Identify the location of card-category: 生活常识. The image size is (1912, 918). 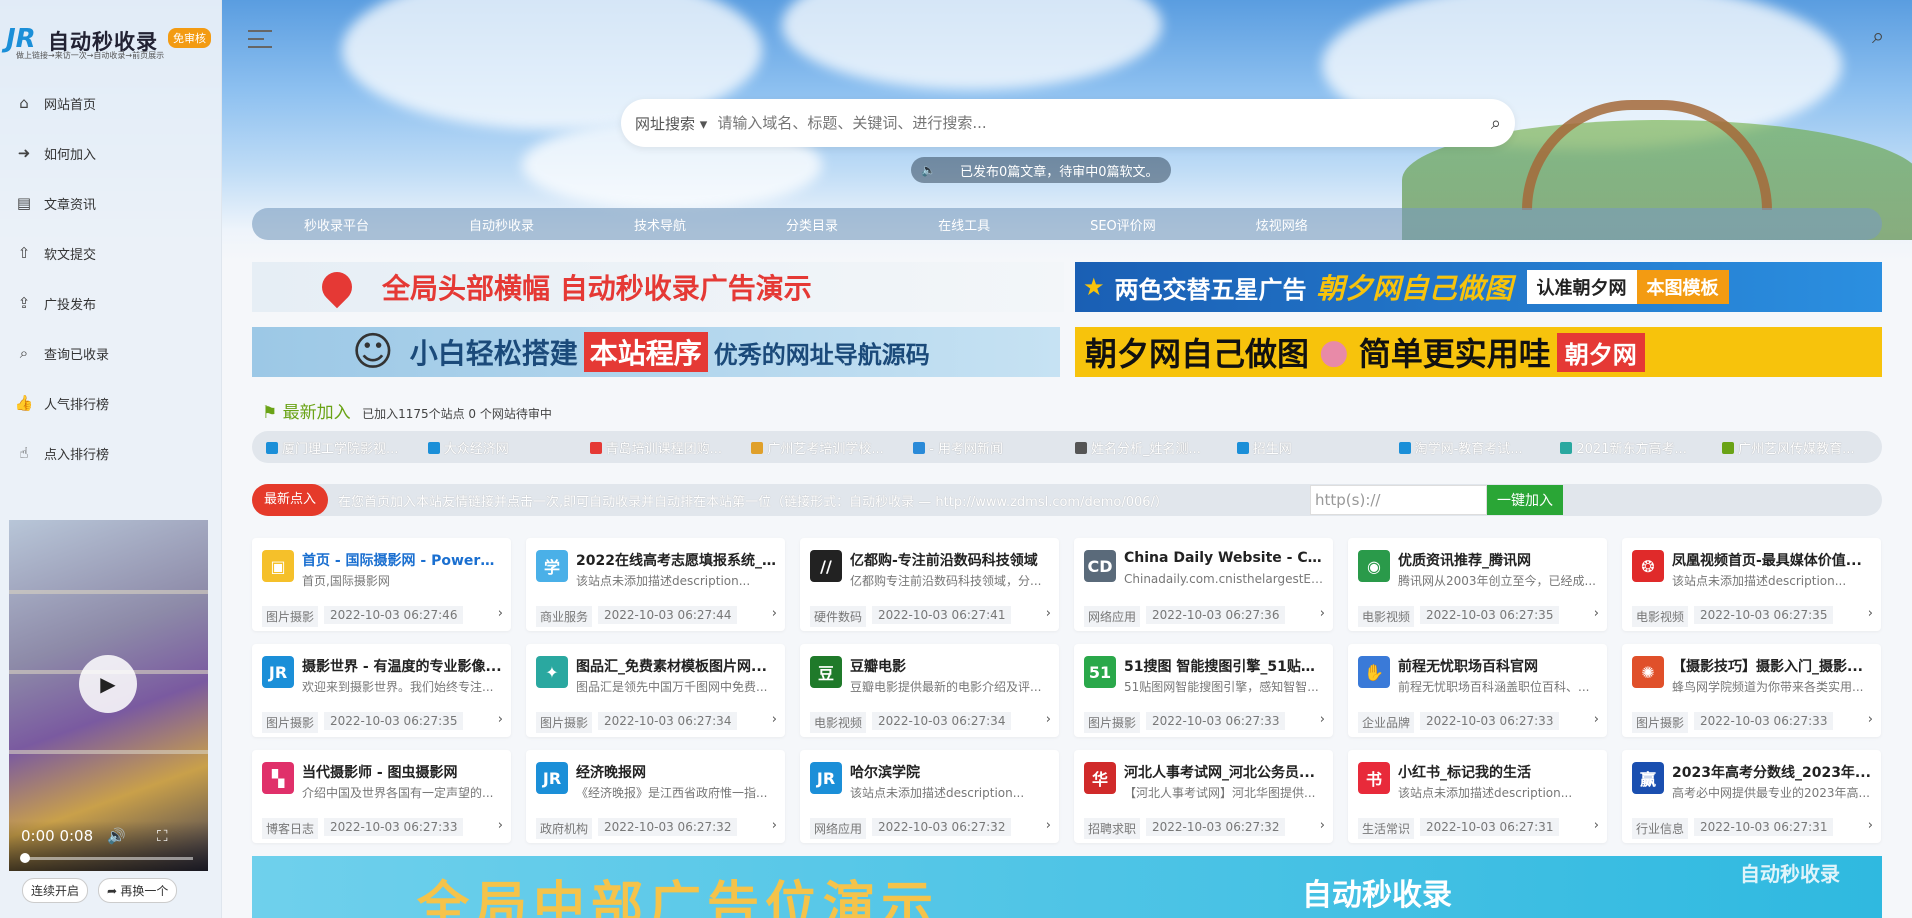
(1386, 828).